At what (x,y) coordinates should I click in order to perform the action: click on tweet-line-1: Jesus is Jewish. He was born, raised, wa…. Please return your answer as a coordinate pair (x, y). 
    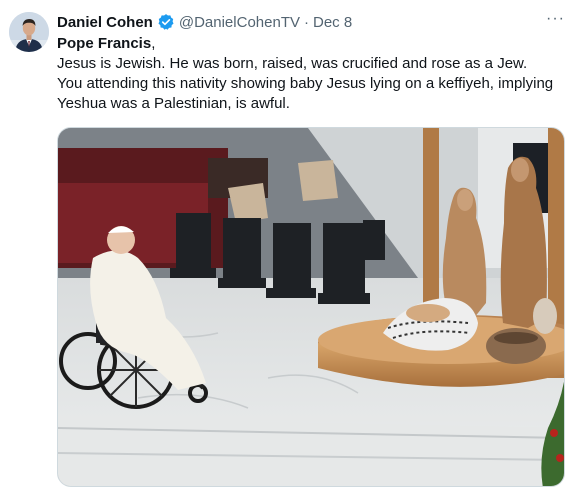
    Looking at the image, I should click on (292, 63).